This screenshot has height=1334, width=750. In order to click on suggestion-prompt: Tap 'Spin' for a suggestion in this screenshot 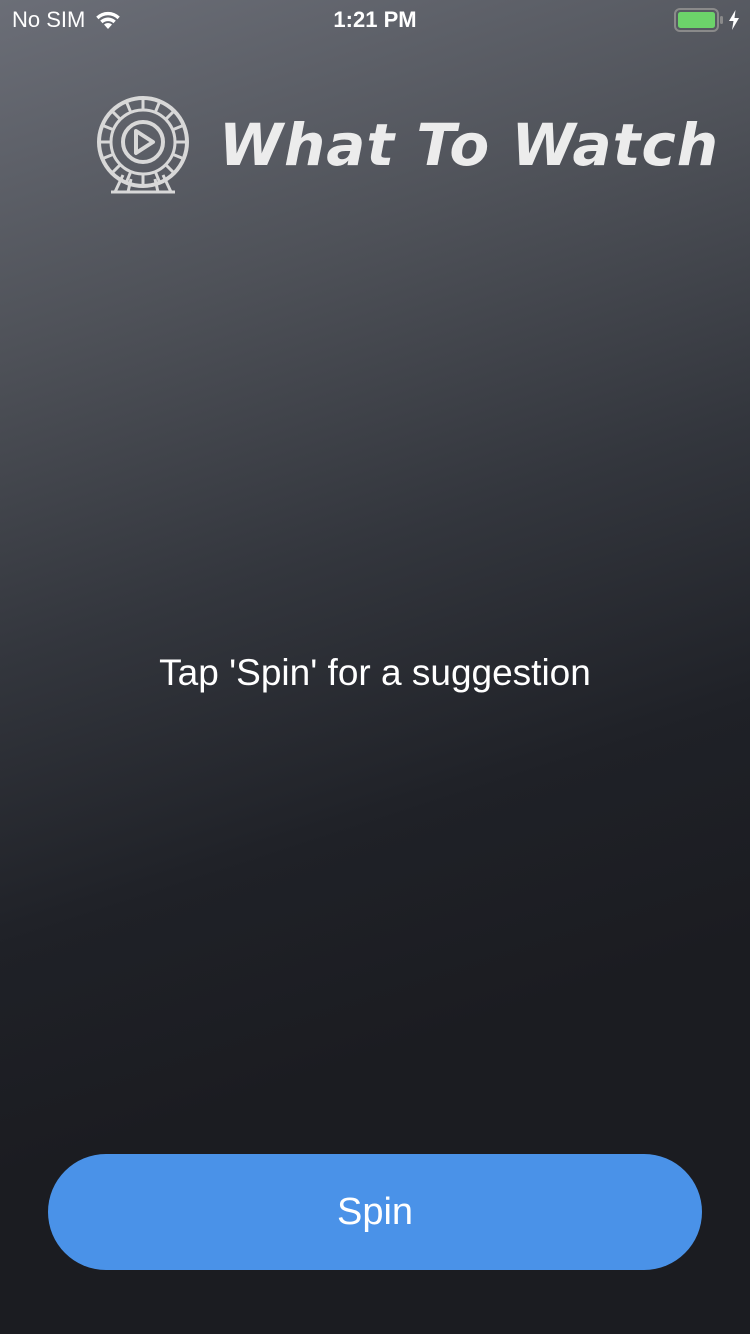, I will do `click(375, 672)`.